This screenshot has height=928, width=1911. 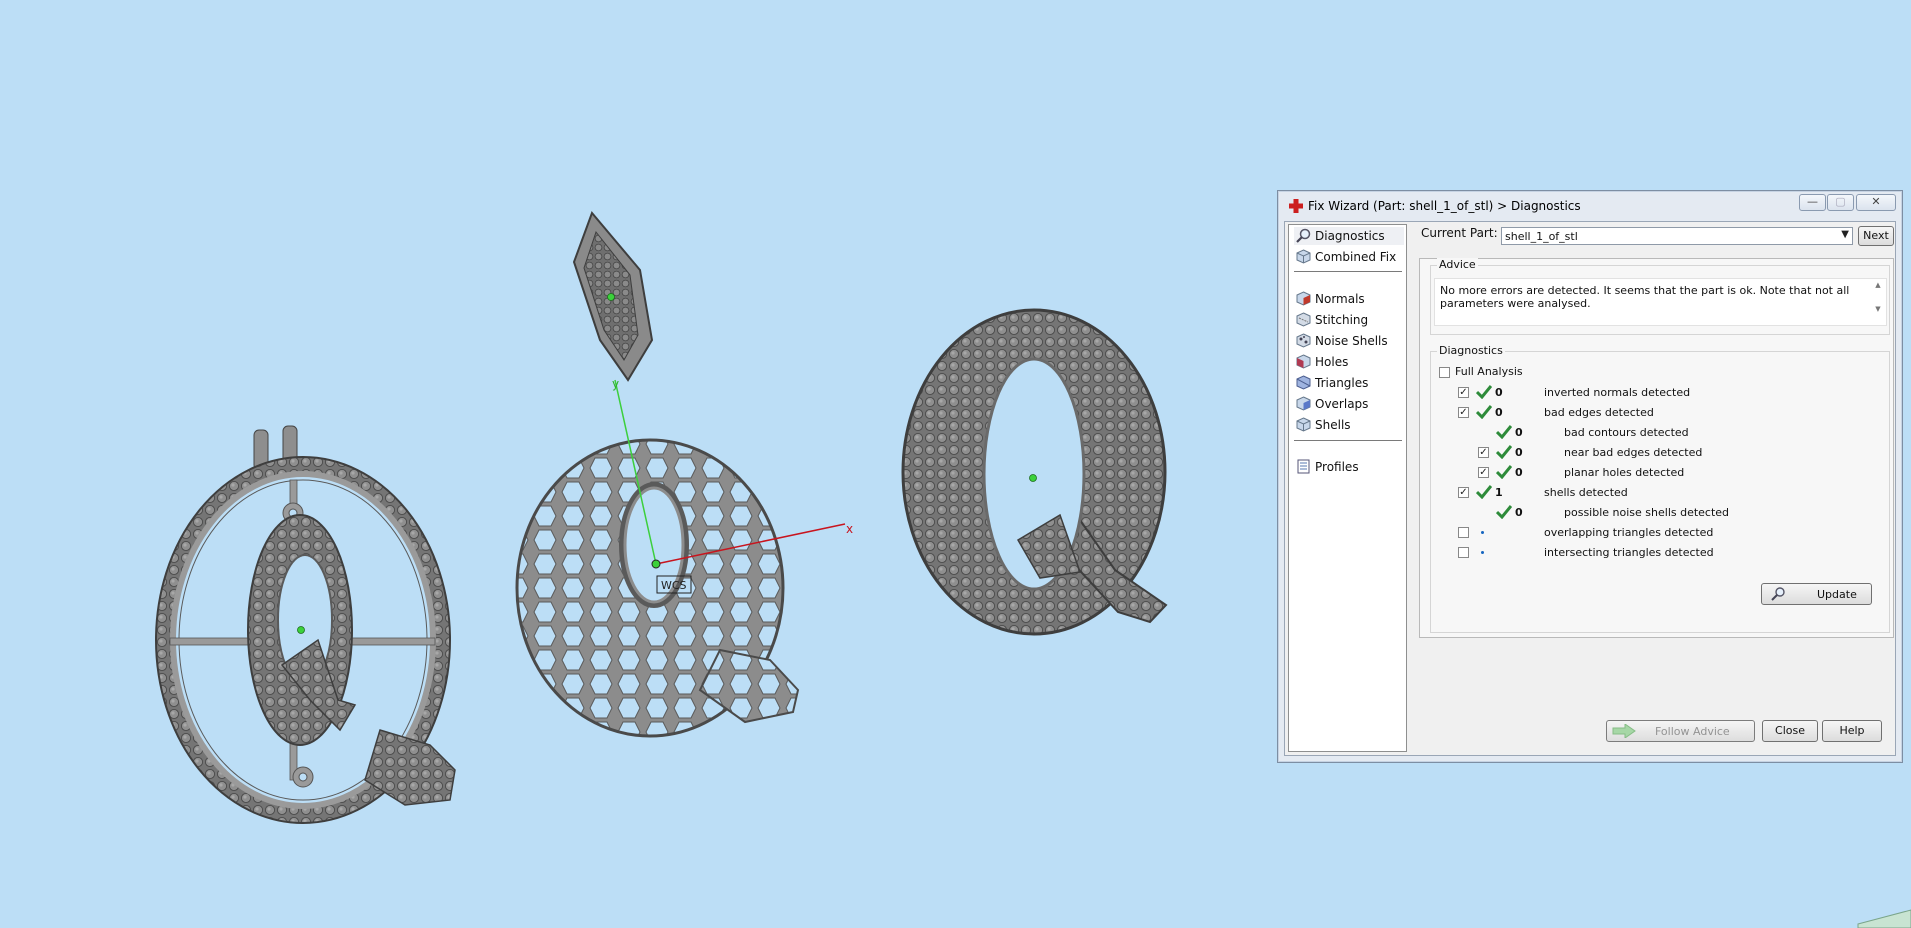 What do you see at coordinates (1349, 383) in the screenshot?
I see `nav-item-triangles: Triangles` at bounding box center [1349, 383].